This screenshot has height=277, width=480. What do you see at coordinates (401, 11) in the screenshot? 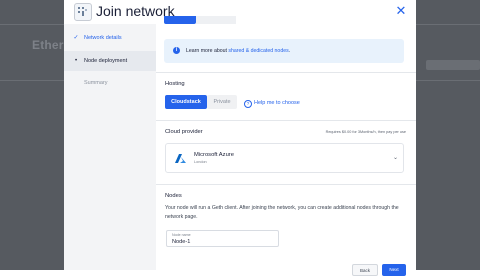
I see `close-icon: ✕` at bounding box center [401, 11].